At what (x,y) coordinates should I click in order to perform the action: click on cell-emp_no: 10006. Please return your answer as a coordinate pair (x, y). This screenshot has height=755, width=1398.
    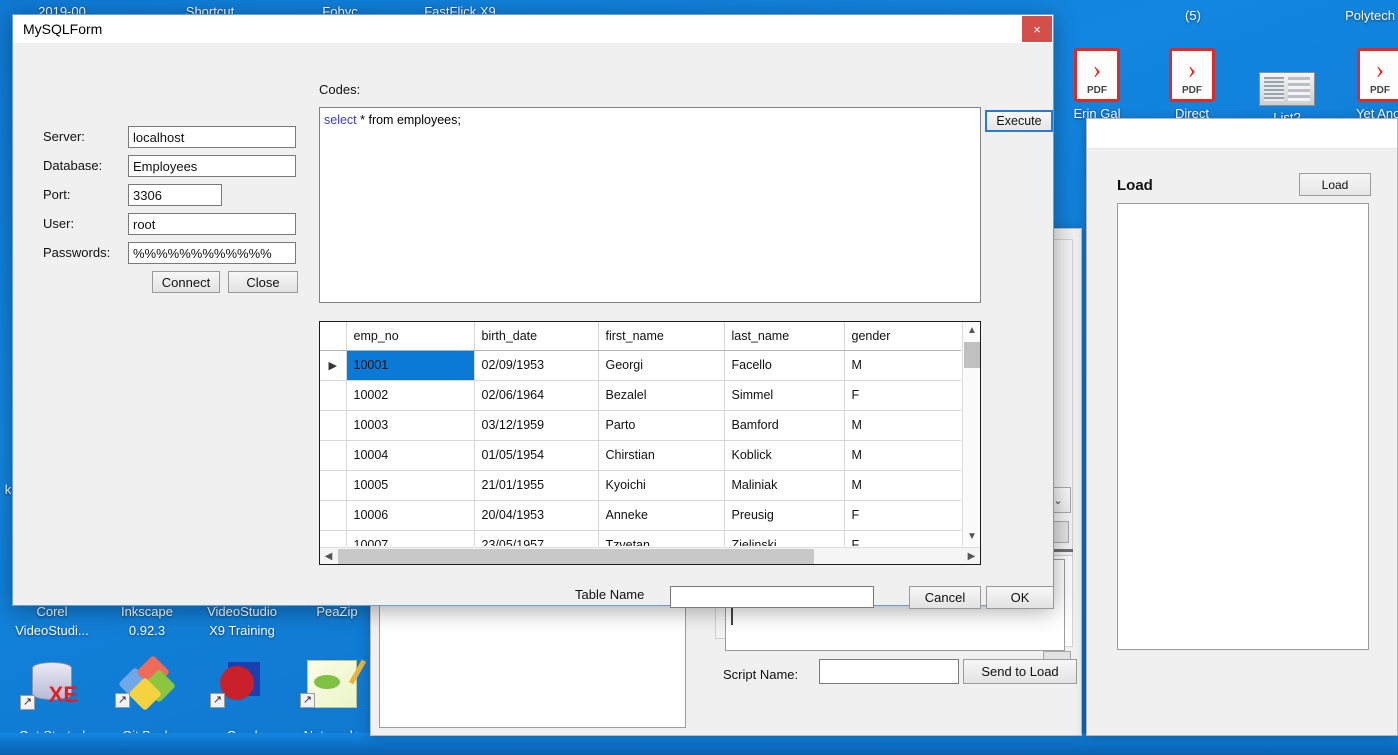
    Looking at the image, I should click on (410, 515).